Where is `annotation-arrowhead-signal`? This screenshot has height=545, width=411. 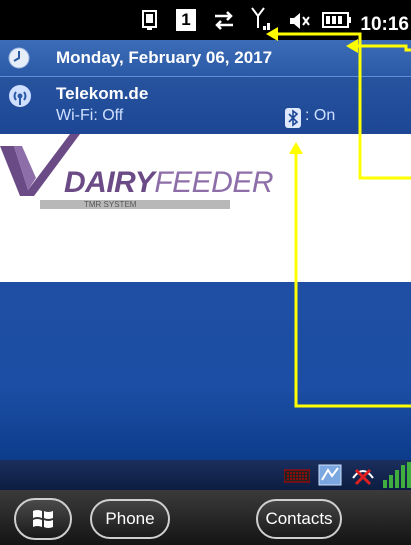
annotation-arrowhead-signal is located at coordinates (272, 34).